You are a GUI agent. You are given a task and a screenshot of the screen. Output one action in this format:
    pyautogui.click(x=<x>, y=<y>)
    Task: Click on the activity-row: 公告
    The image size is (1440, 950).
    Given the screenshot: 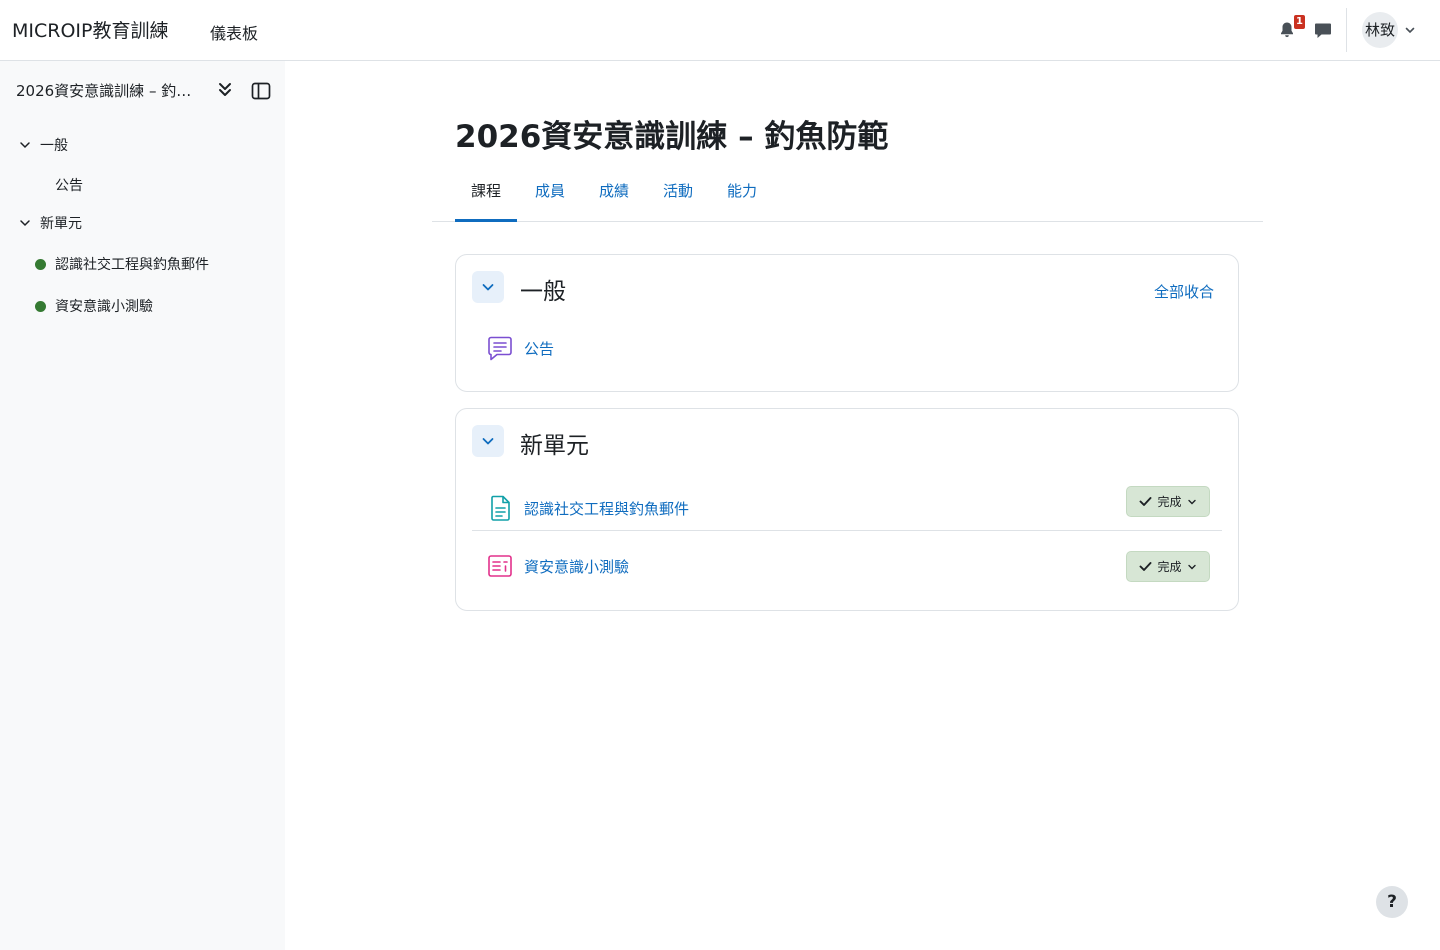 What is the action you would take?
    pyautogui.click(x=847, y=348)
    